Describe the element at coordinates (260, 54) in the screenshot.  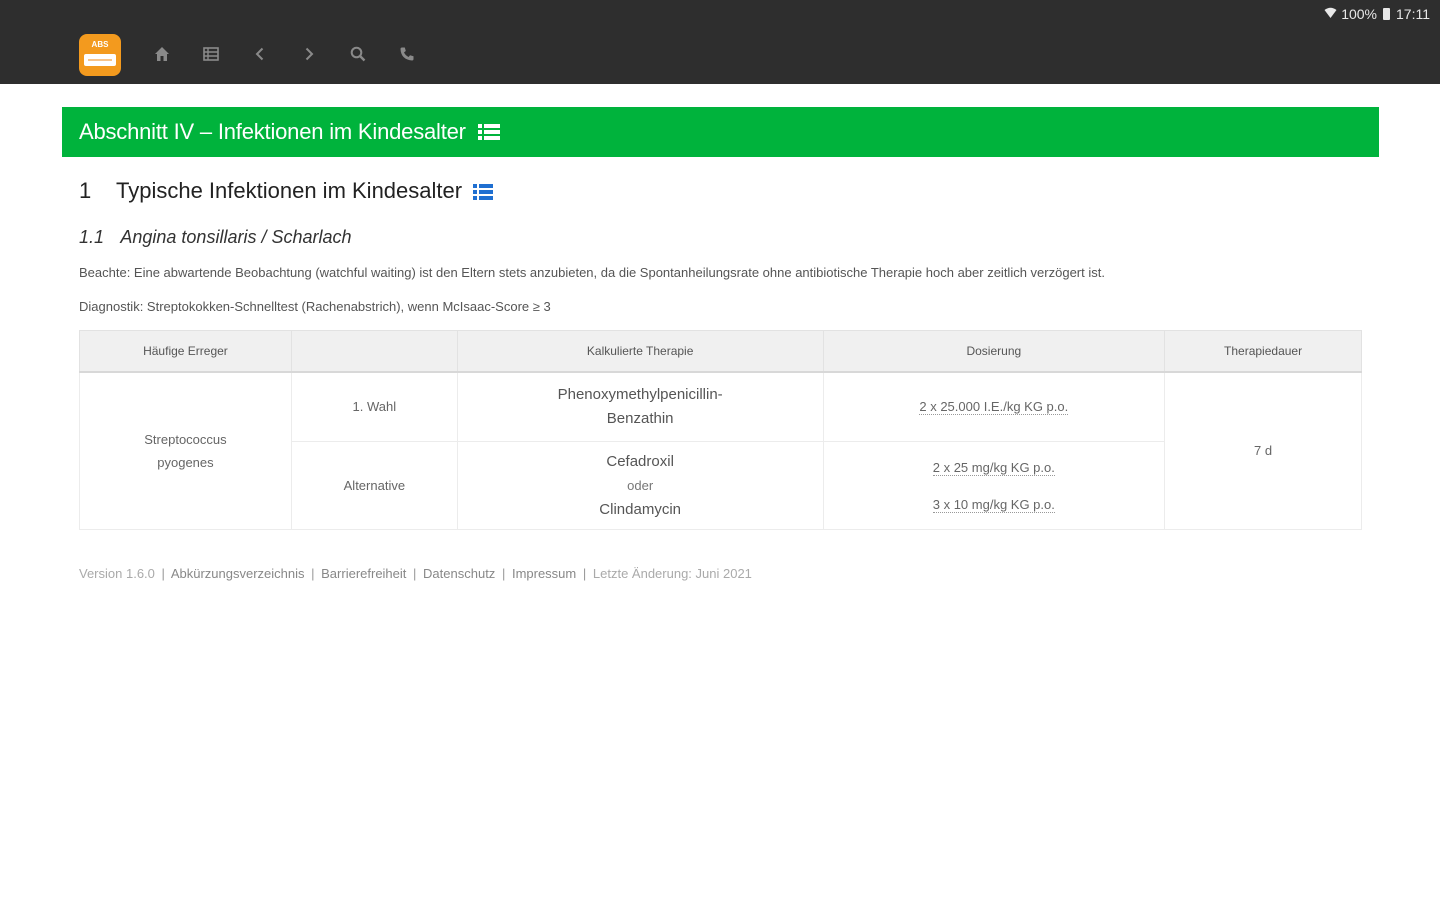
I see `chevron-left-icon` at that location.